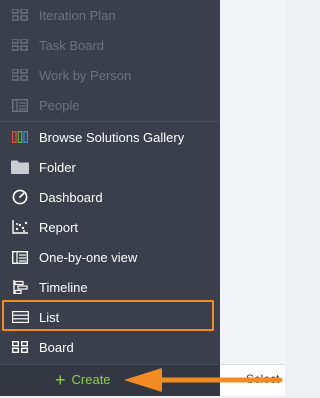  Describe the element at coordinates (110, 227) in the screenshot. I see `menu-item-report: Report` at that location.